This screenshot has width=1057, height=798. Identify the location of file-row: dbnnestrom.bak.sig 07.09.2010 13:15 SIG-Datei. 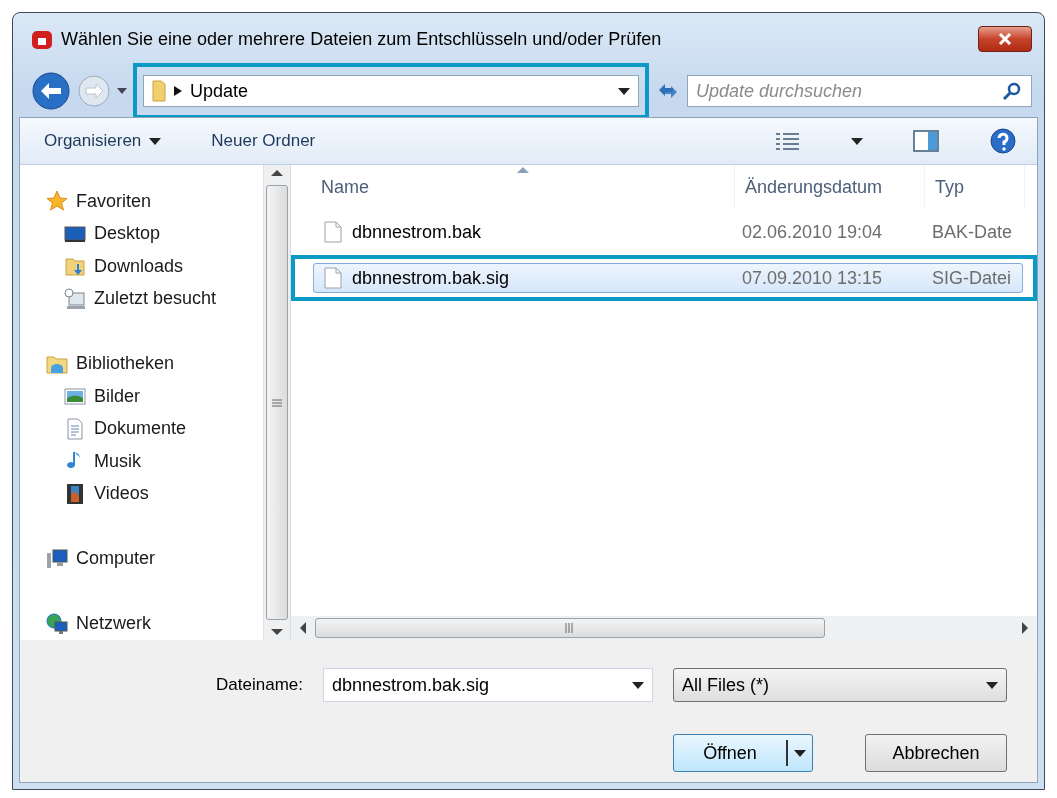
(668, 278).